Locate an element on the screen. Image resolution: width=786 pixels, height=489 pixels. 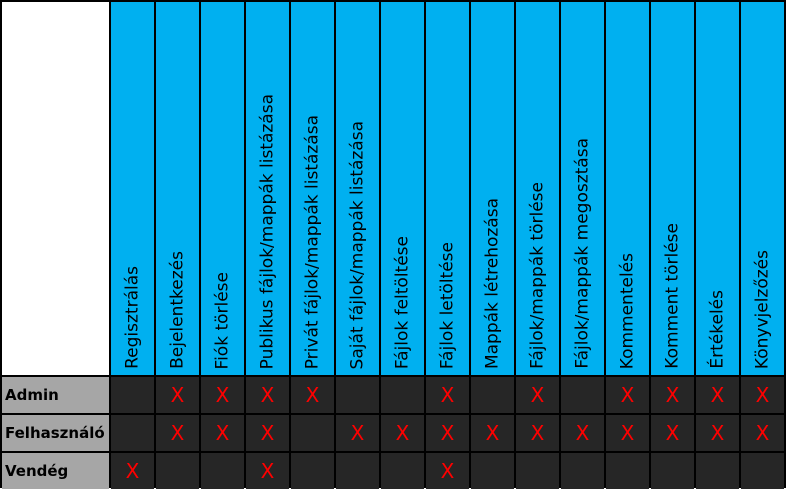
column-header-label: Kommentelés is located at coordinates (627, 310).